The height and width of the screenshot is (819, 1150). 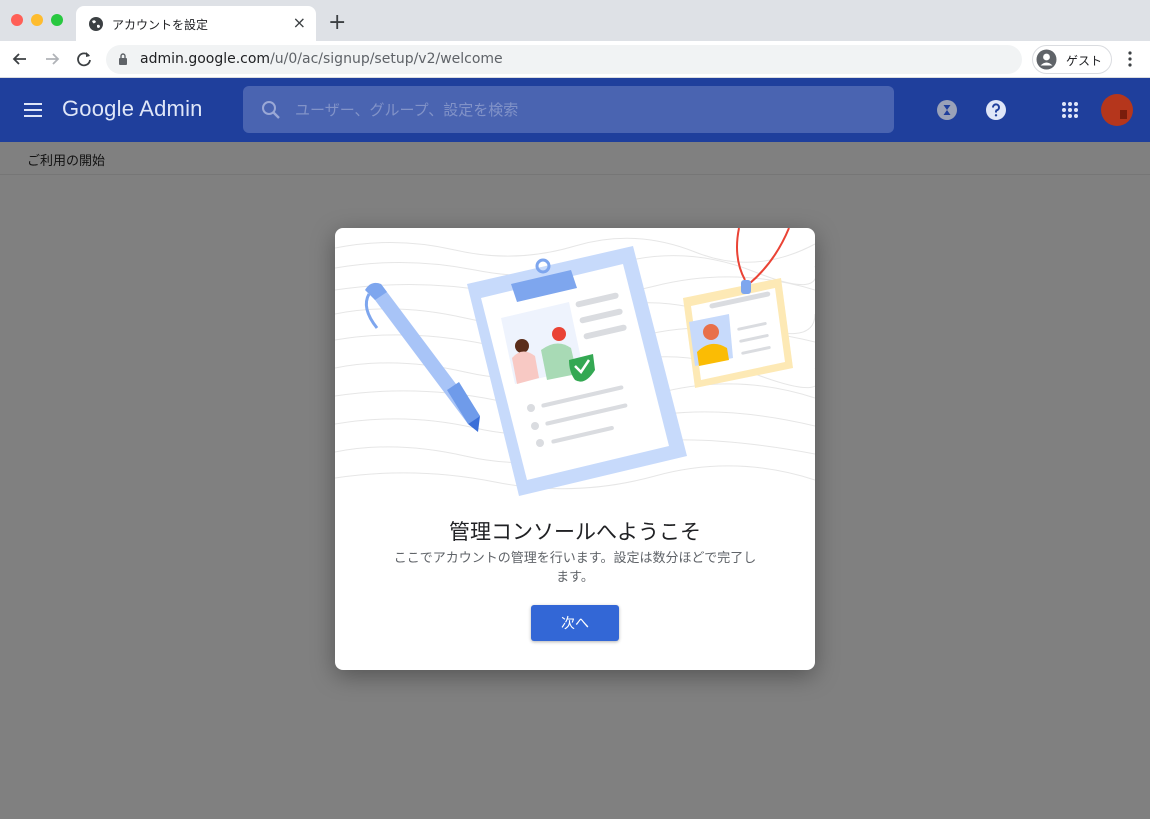 What do you see at coordinates (575, 577) in the screenshot?
I see `dialog-body-line2: ます。` at bounding box center [575, 577].